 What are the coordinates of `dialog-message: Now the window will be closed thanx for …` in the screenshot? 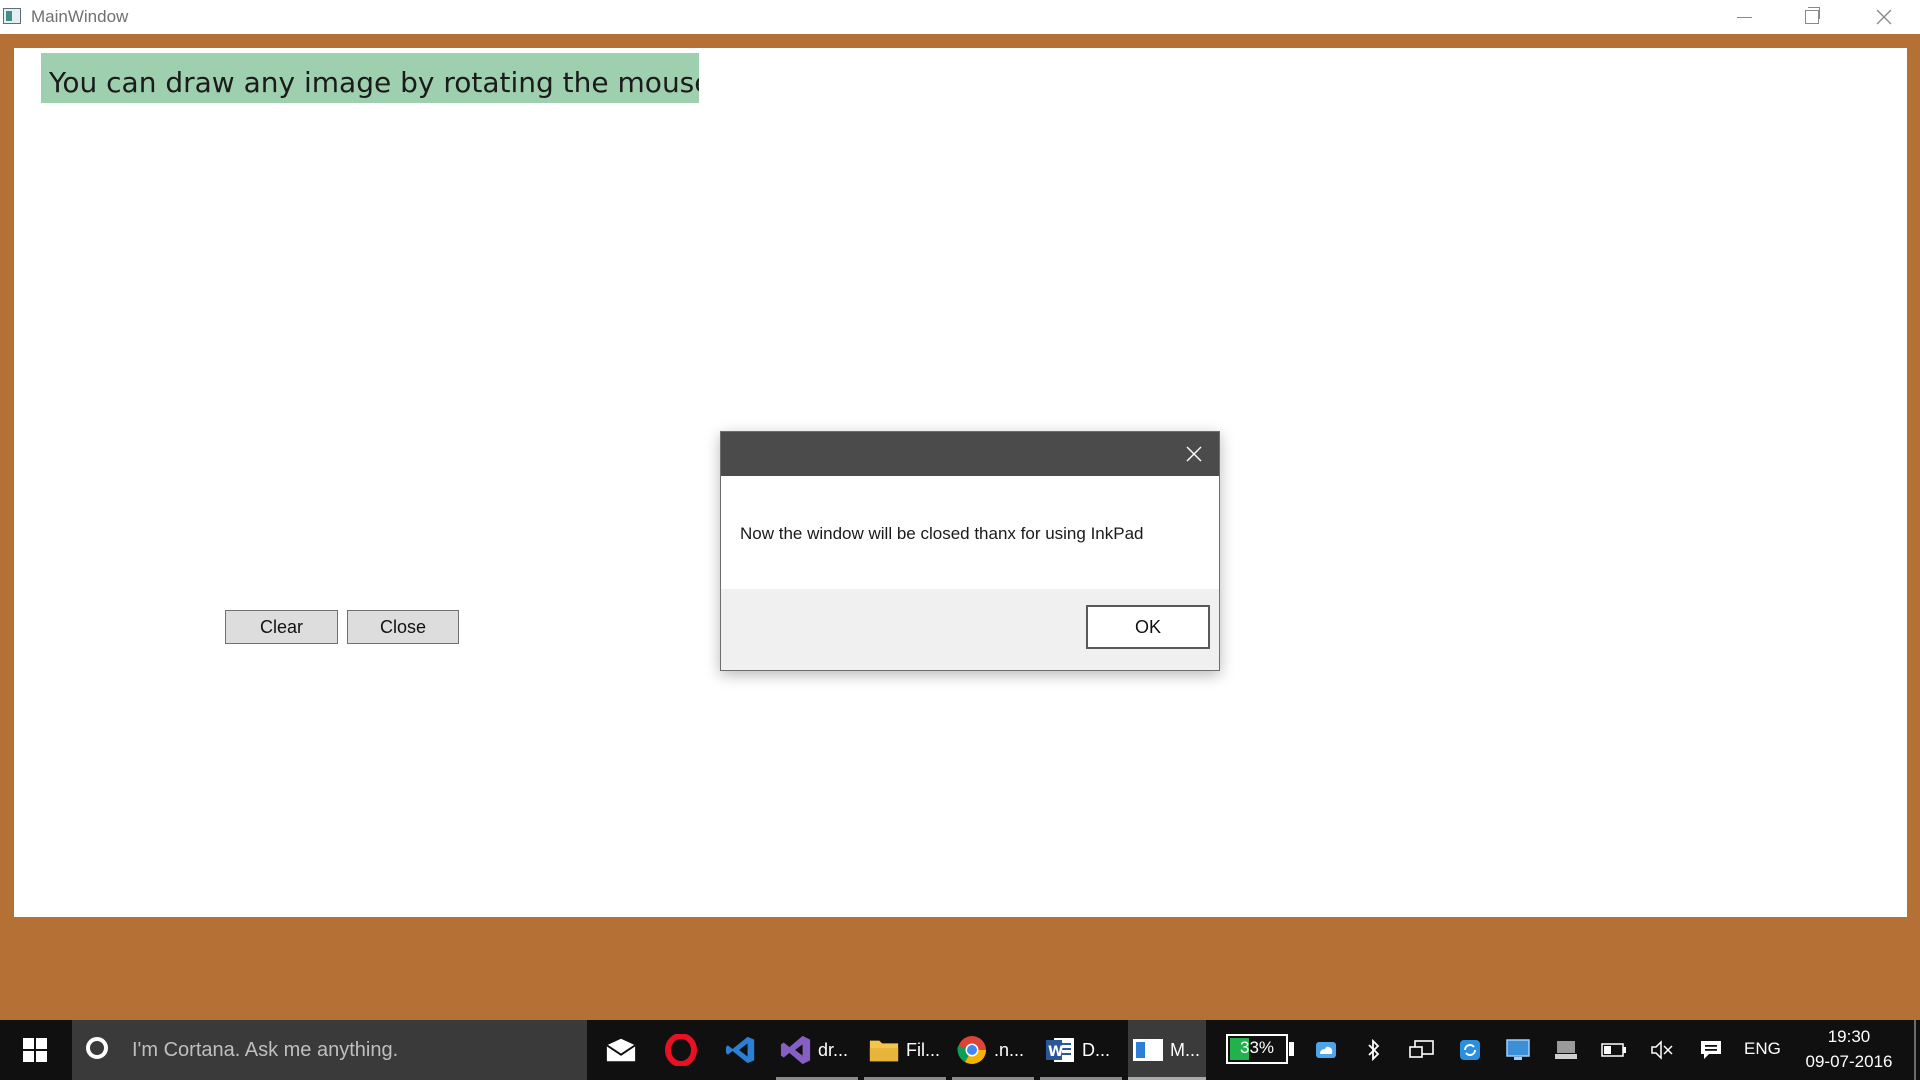 It's located at (942, 533).